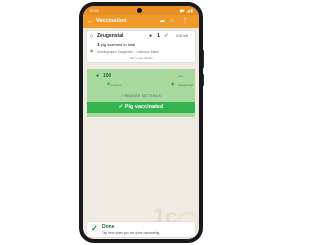 Image resolution: width=320 pixels, height=245 pixels. Describe the element at coordinates (172, 21) in the screenshot. I see `home-icon: ⌂` at that location.